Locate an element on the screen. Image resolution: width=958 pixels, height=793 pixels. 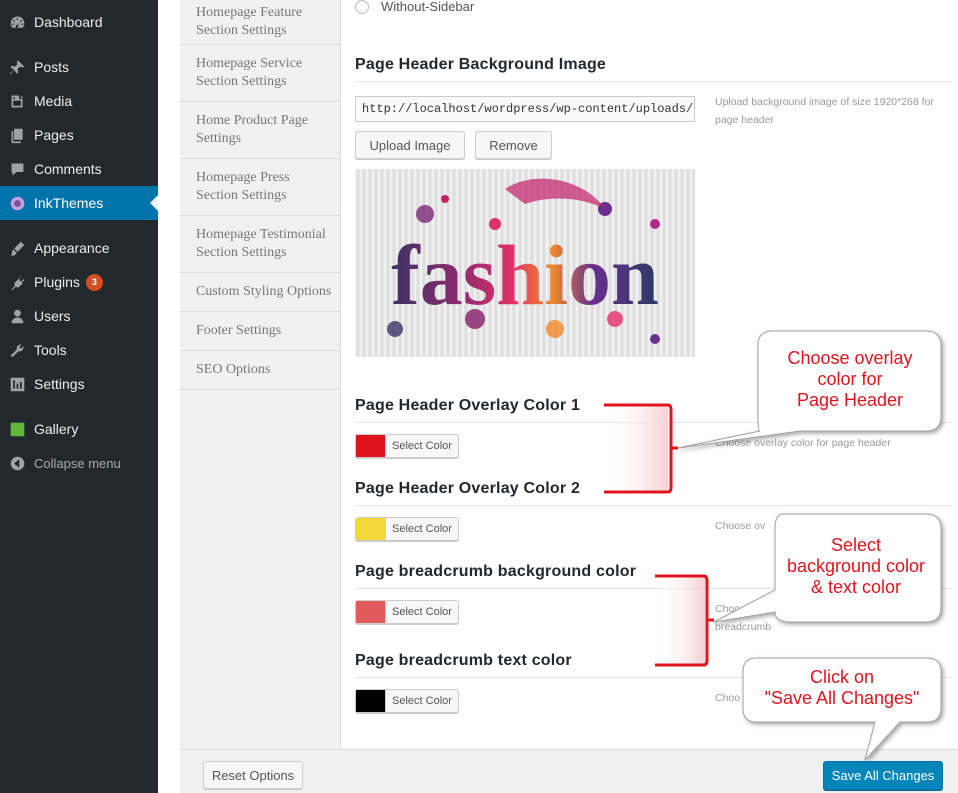
sidebar-item-label: Tools is located at coordinates (50, 350).